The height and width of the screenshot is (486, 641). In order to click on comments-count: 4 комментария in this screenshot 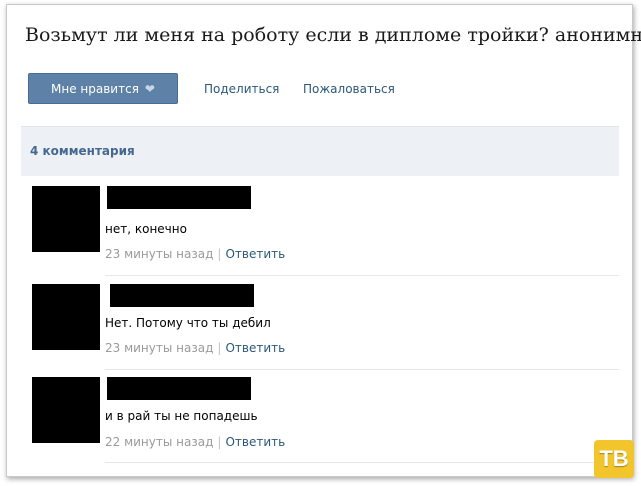, I will do `click(82, 151)`.